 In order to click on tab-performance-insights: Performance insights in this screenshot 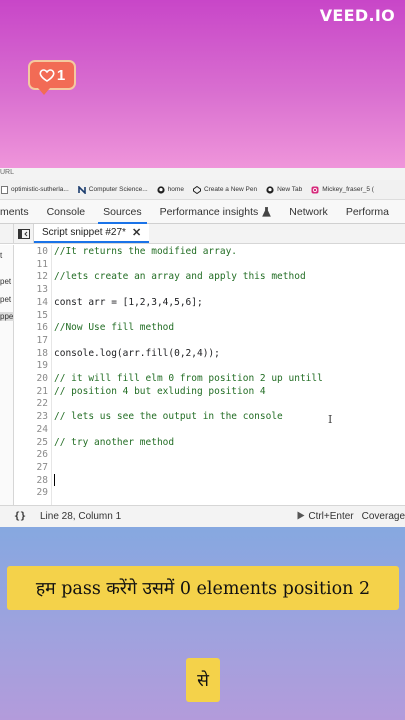, I will do `click(216, 211)`.